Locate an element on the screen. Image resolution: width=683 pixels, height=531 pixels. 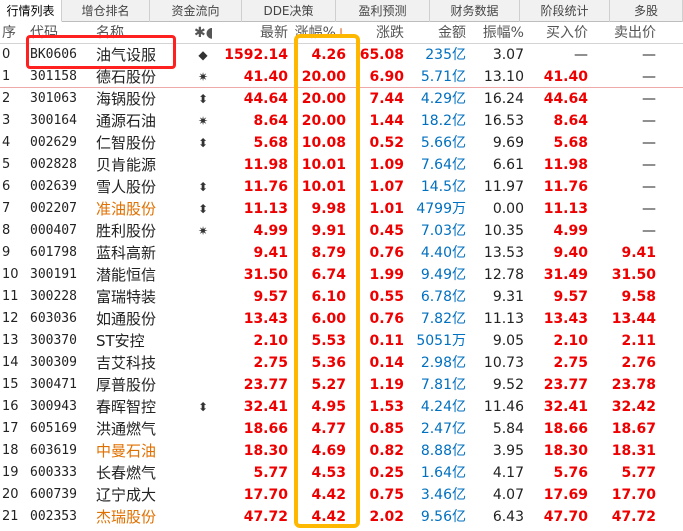
row-mark-icon: ◆ is located at coordinates (203, 55).